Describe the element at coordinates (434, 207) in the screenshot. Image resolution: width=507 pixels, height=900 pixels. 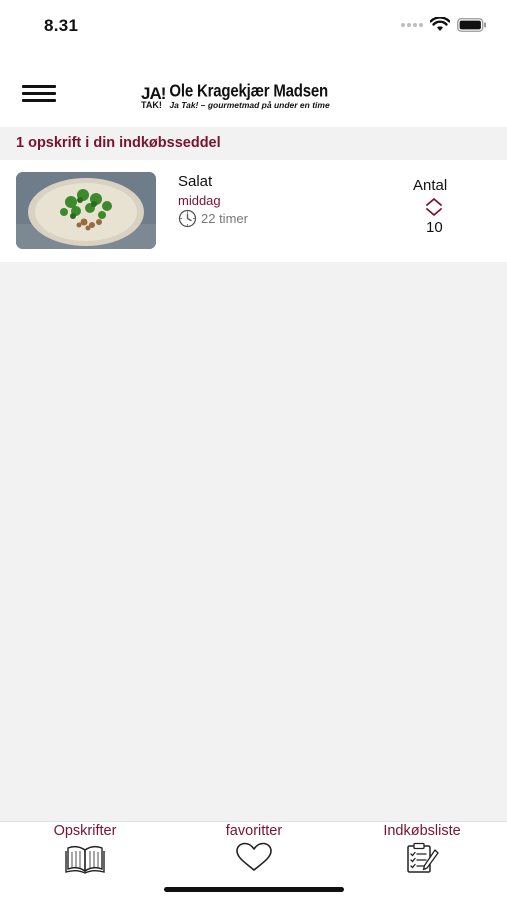
I see `quantity-stepper-icon` at that location.